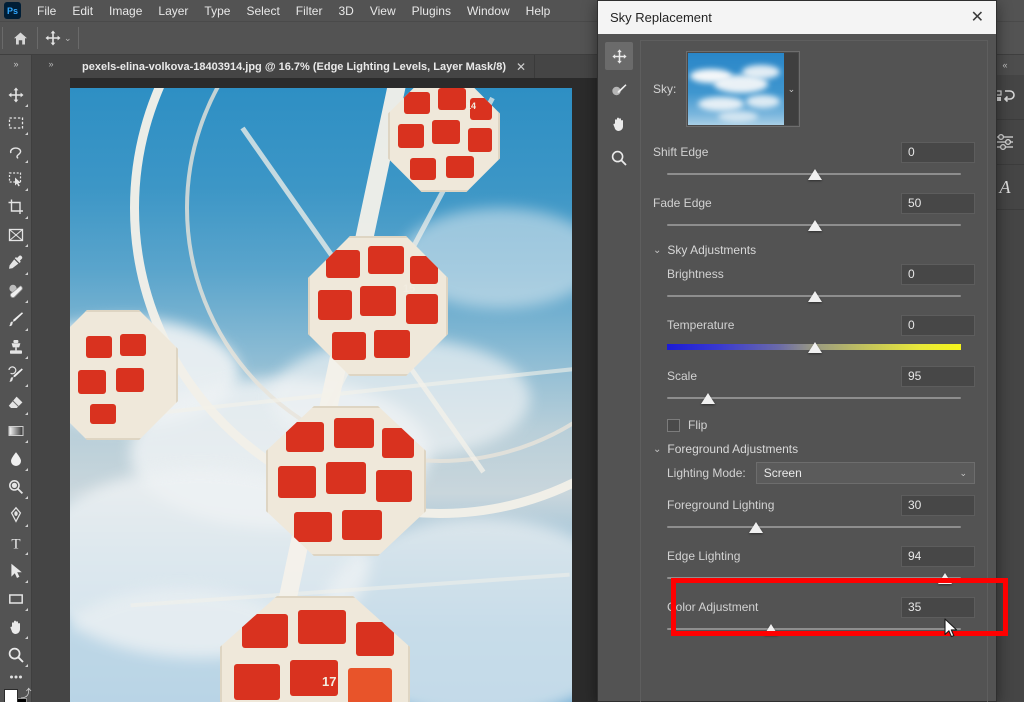  I want to click on sky-preset-picker: ⌄, so click(743, 89).